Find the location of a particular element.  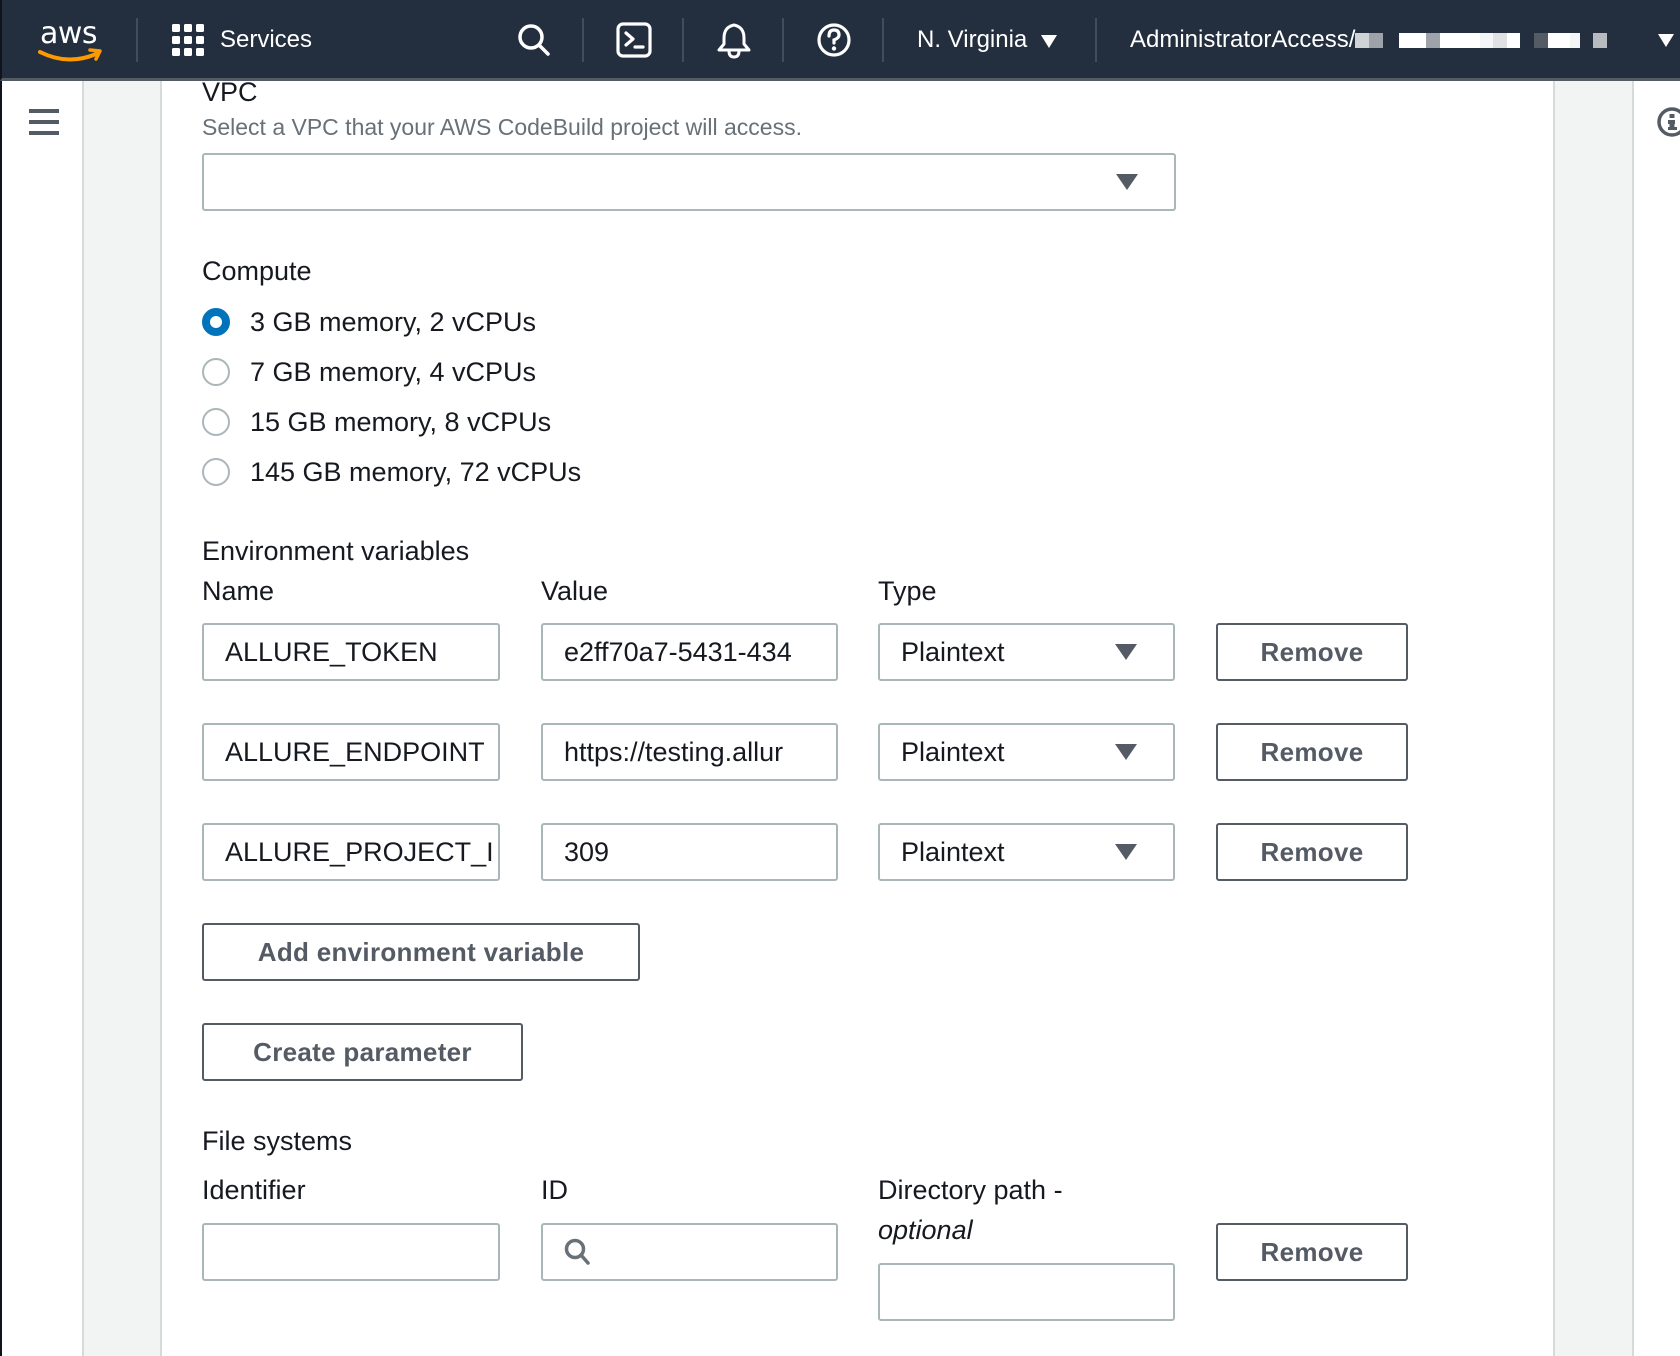

env-name-header: Name is located at coordinates (238, 591).